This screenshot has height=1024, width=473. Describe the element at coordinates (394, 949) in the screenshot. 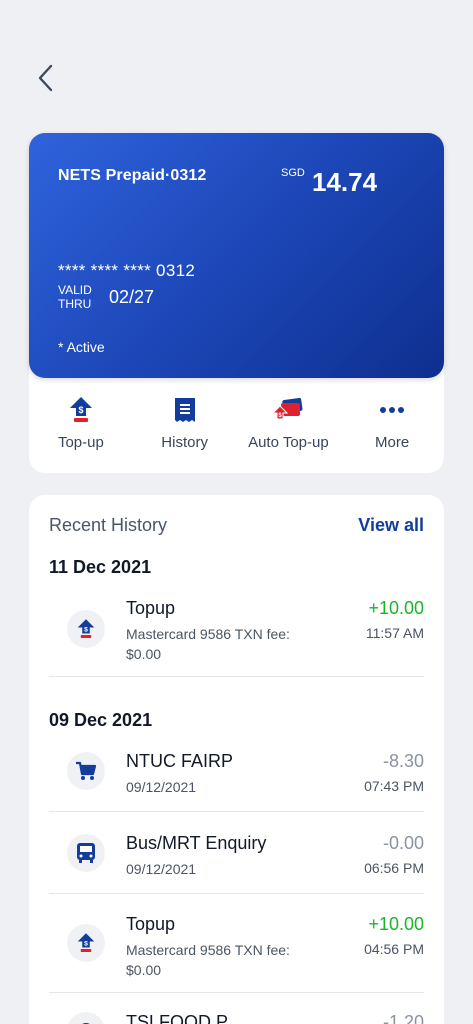

I see `transaction-time: 04:56 PM` at that location.